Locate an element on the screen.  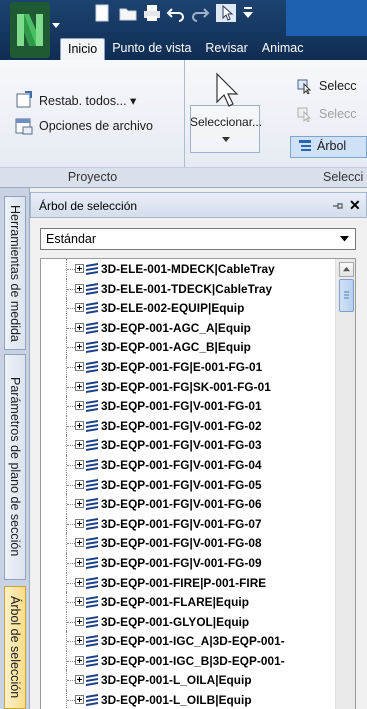
redo-icon is located at coordinates (200, 13).